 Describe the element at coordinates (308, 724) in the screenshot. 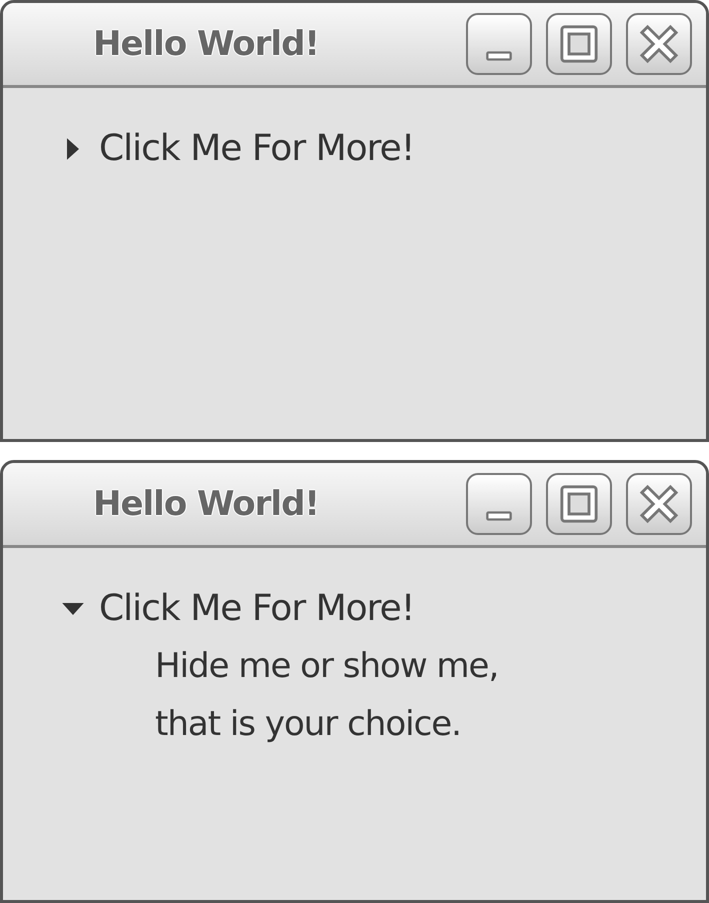

I see `content-text: that is your choice.` at that location.